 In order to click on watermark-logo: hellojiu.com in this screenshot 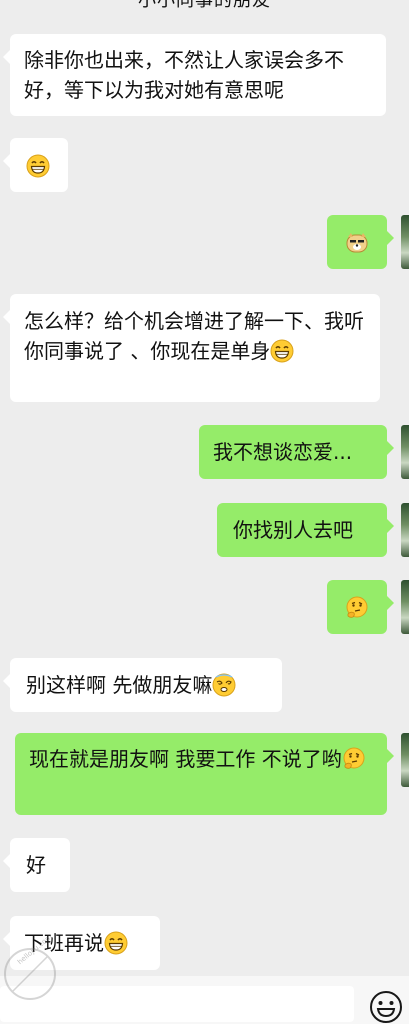, I will do `click(30, 967)`.